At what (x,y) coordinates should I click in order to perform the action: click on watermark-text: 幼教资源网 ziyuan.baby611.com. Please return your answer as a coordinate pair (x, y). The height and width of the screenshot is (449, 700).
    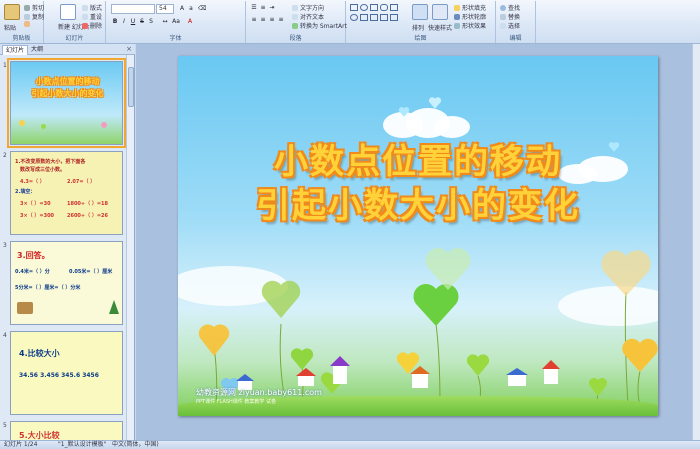
    Looking at the image, I should click on (259, 392).